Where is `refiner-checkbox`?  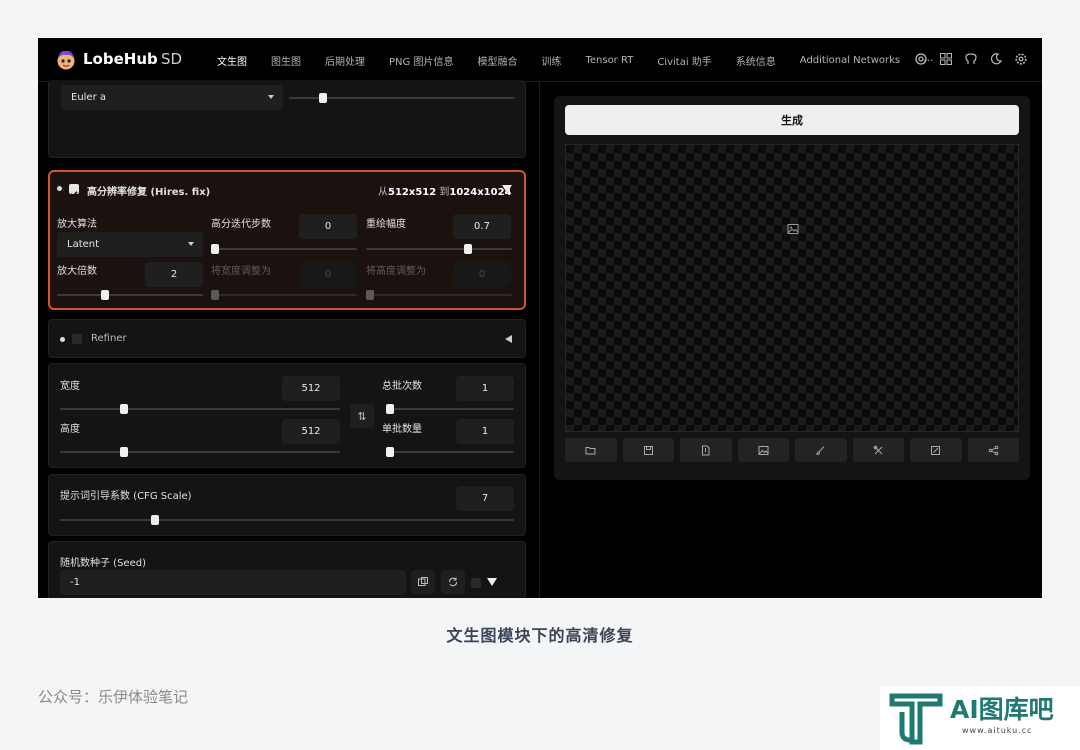
refiner-checkbox is located at coordinates (77, 339).